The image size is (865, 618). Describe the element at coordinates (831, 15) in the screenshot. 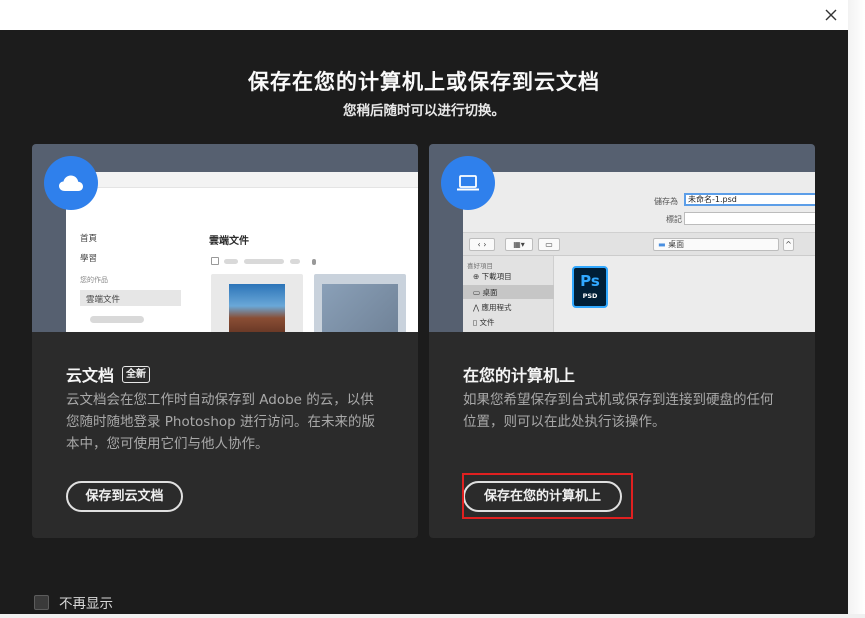

I see `close-icon` at that location.